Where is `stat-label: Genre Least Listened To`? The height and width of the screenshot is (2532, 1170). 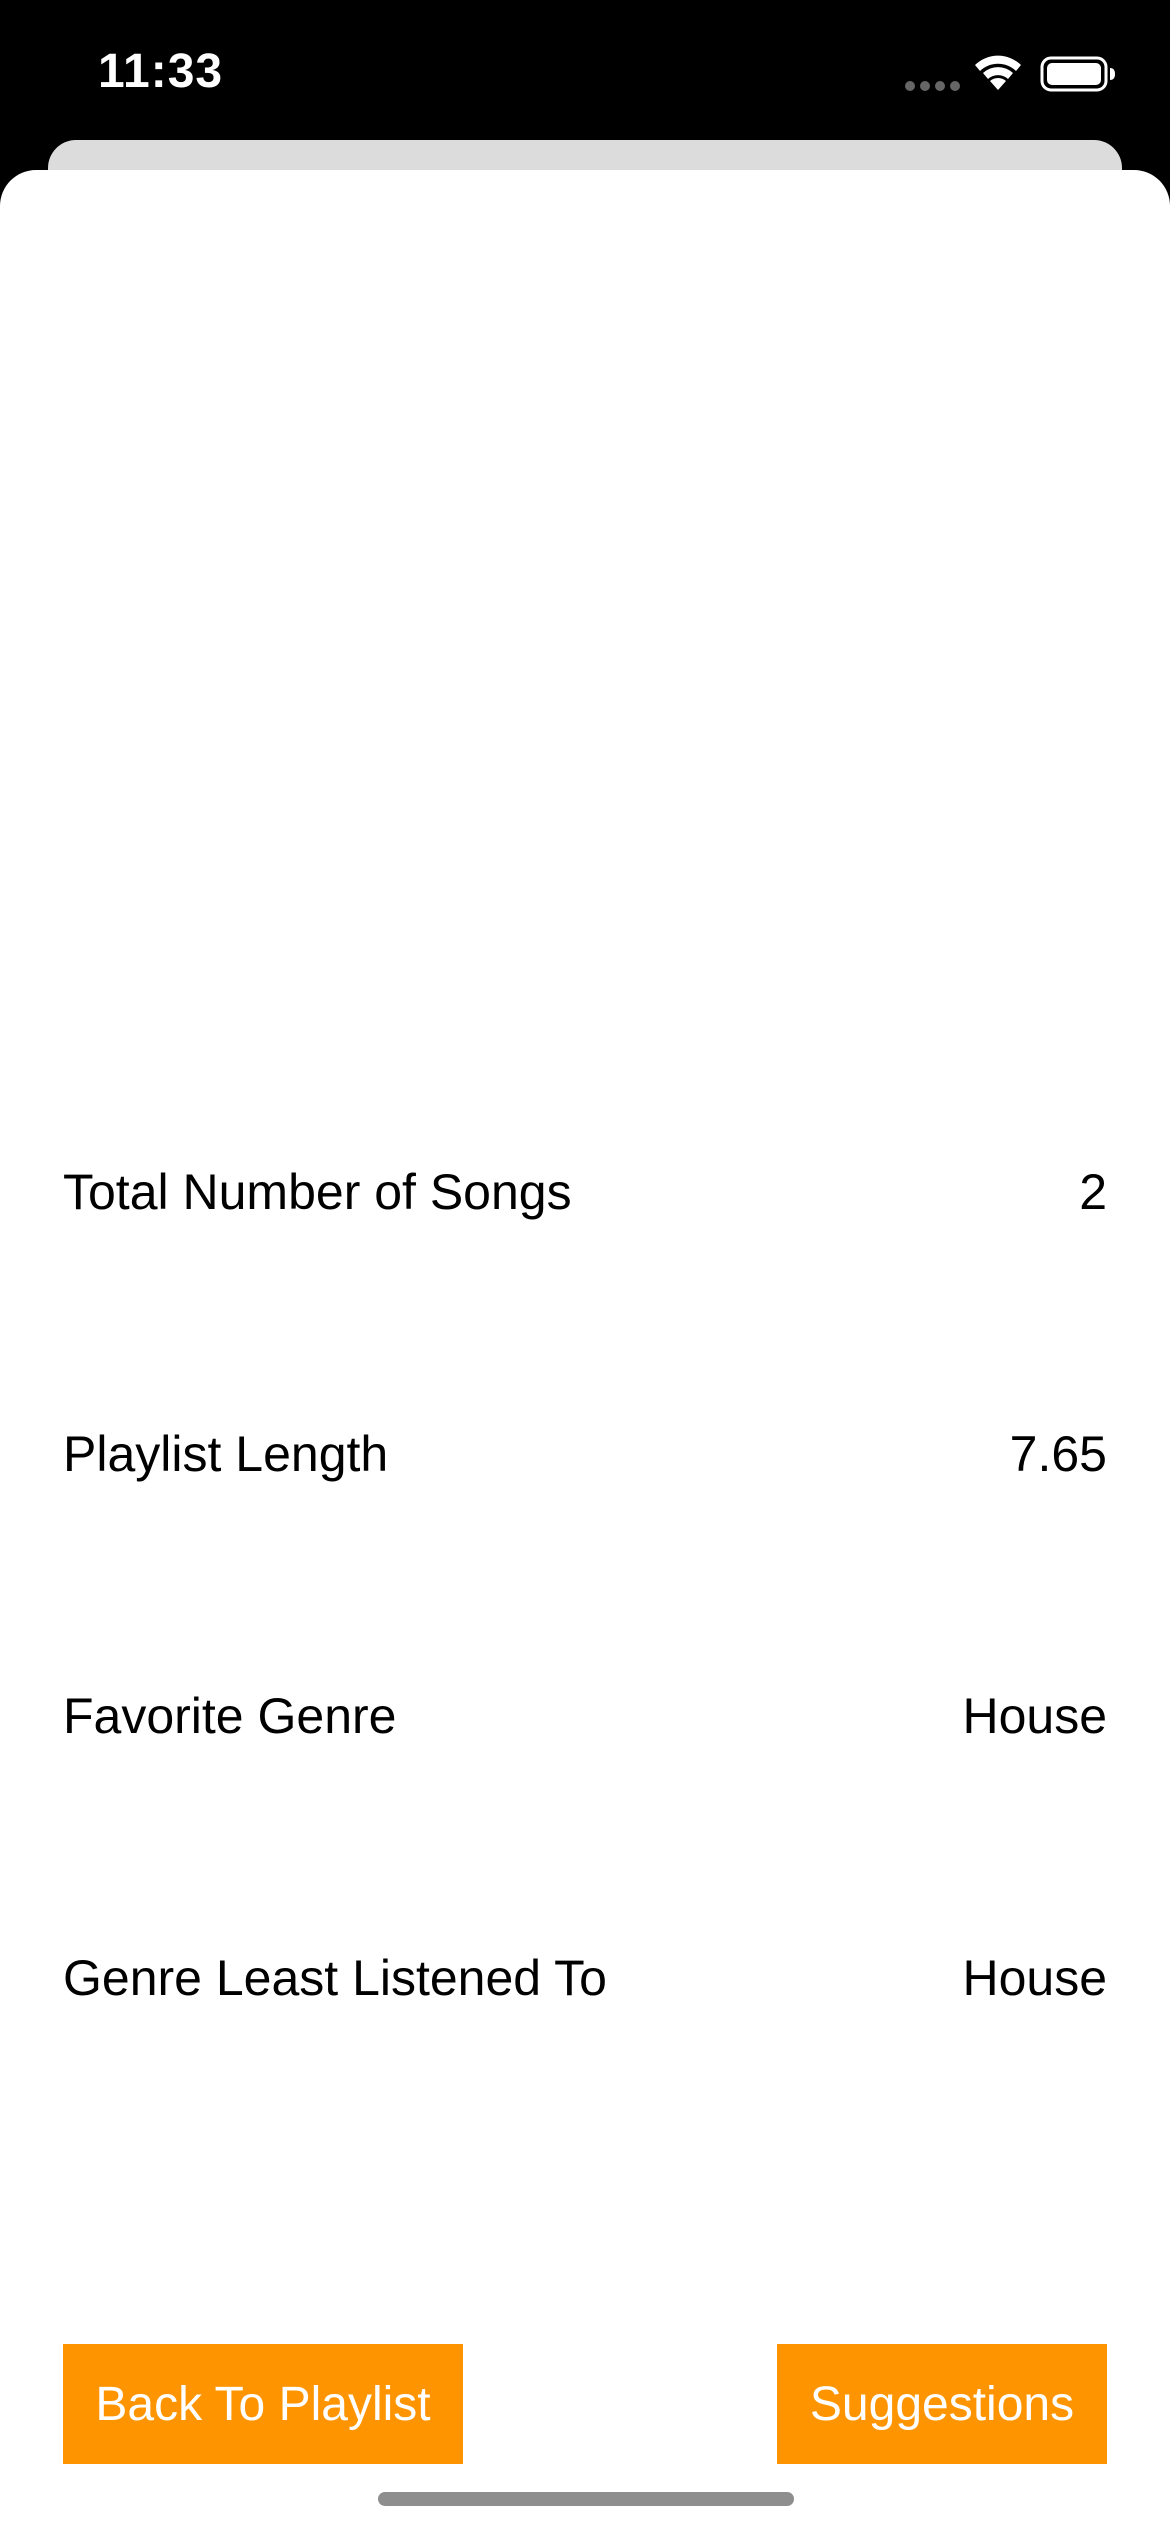
stat-label: Genre Least Listened To is located at coordinates (335, 1978).